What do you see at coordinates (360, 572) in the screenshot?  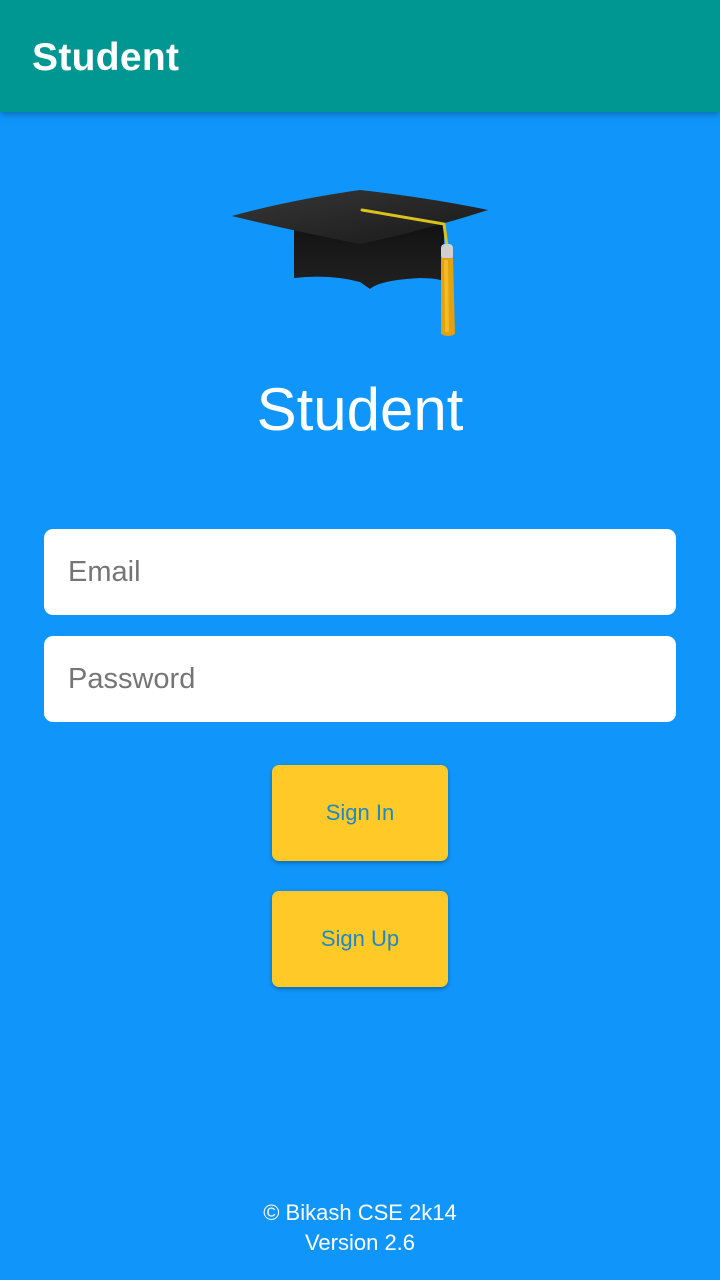 I see `email-field` at bounding box center [360, 572].